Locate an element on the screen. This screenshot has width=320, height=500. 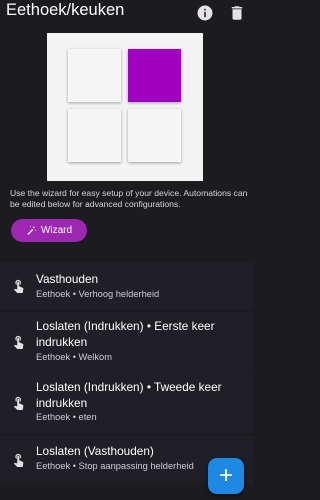
info-icon is located at coordinates (205, 13).